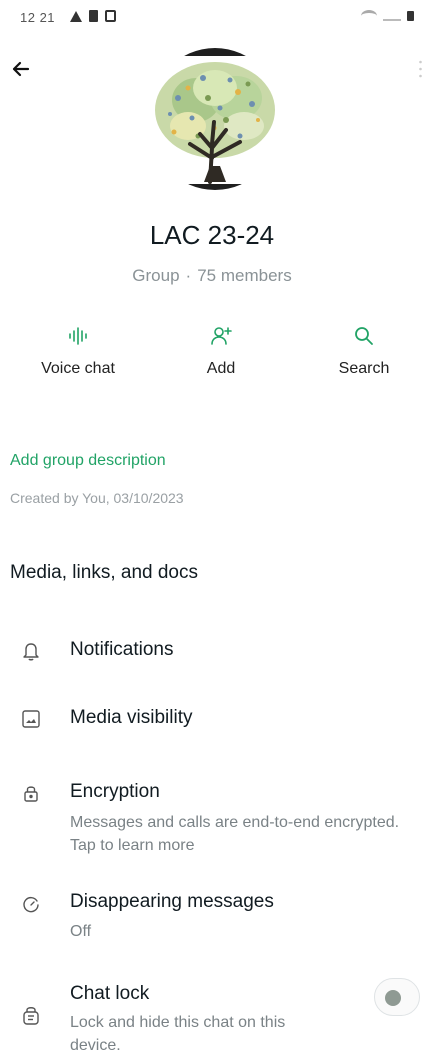  What do you see at coordinates (221, 355) in the screenshot?
I see `add-member-button: Add` at bounding box center [221, 355].